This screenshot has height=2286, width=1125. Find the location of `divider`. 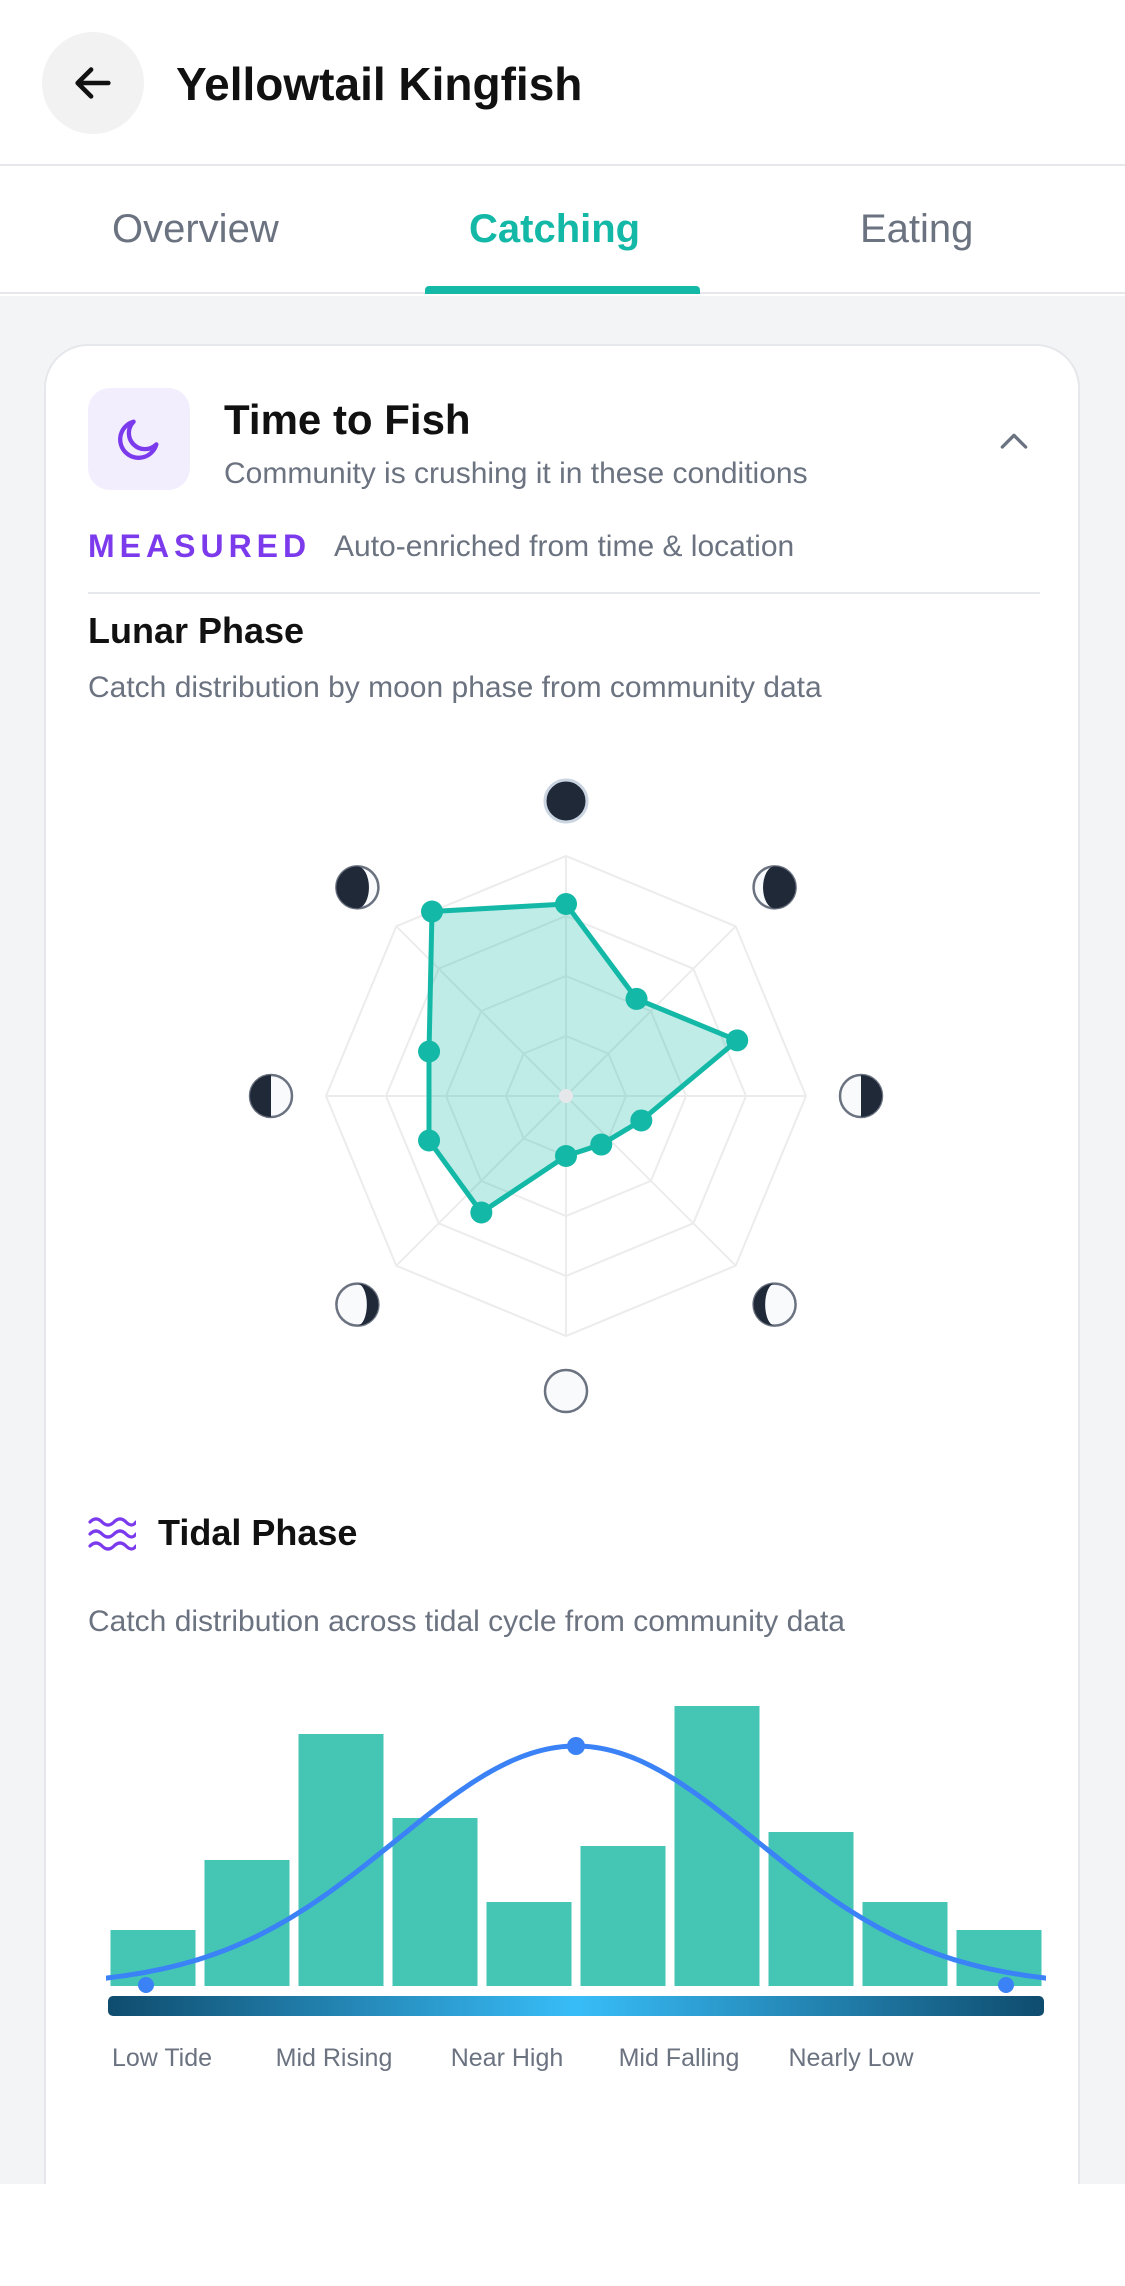

divider is located at coordinates (564, 593).